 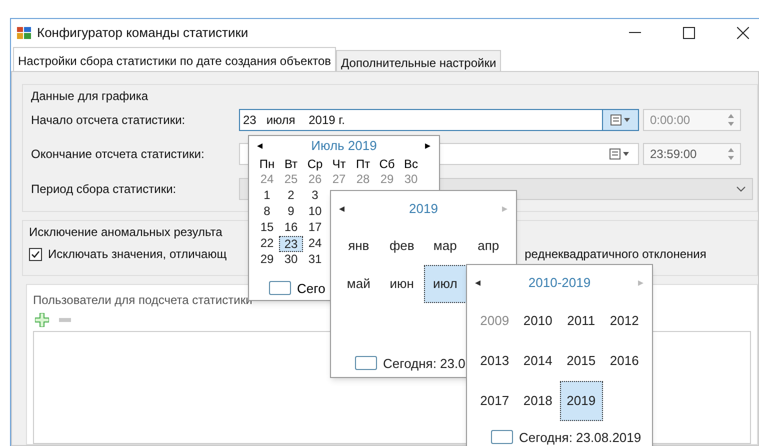 I want to click on weekday-label: Ср, so click(x=315, y=164).